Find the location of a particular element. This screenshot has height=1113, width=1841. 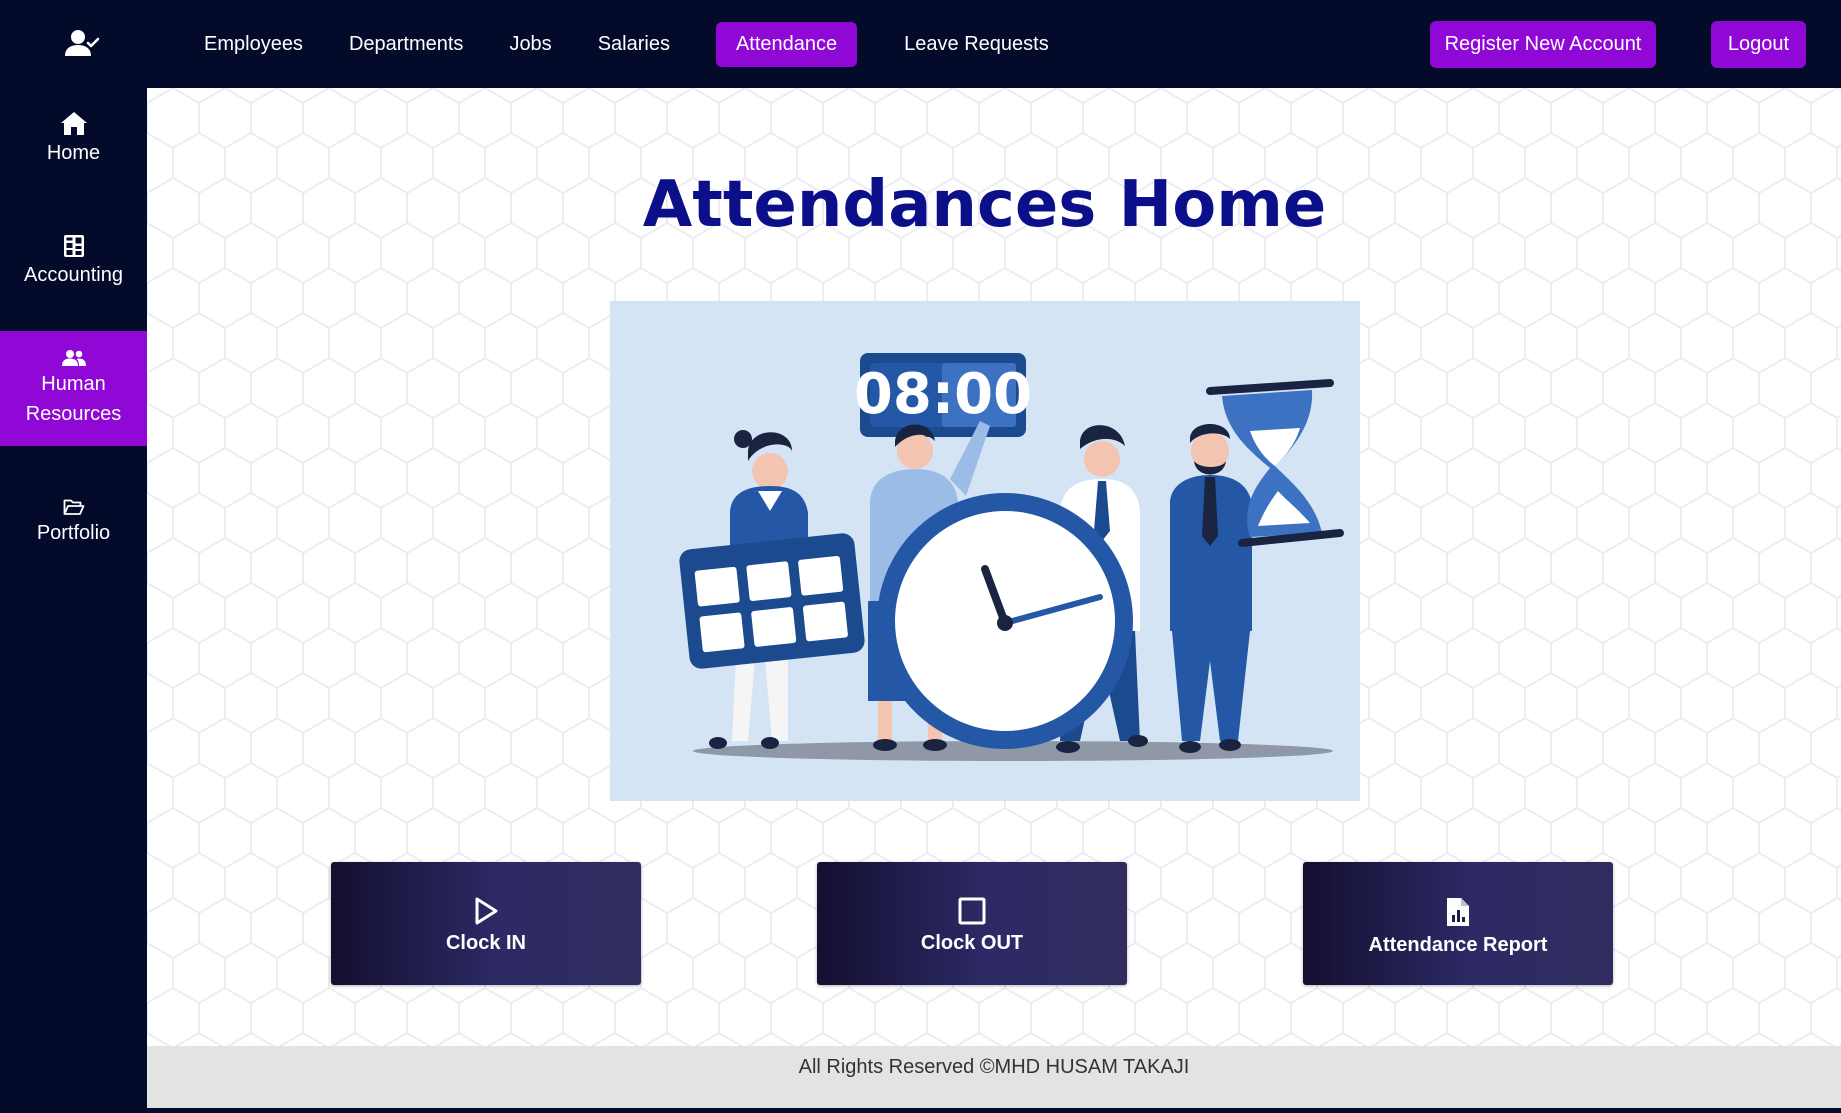

stop-icon is located at coordinates (972, 911).